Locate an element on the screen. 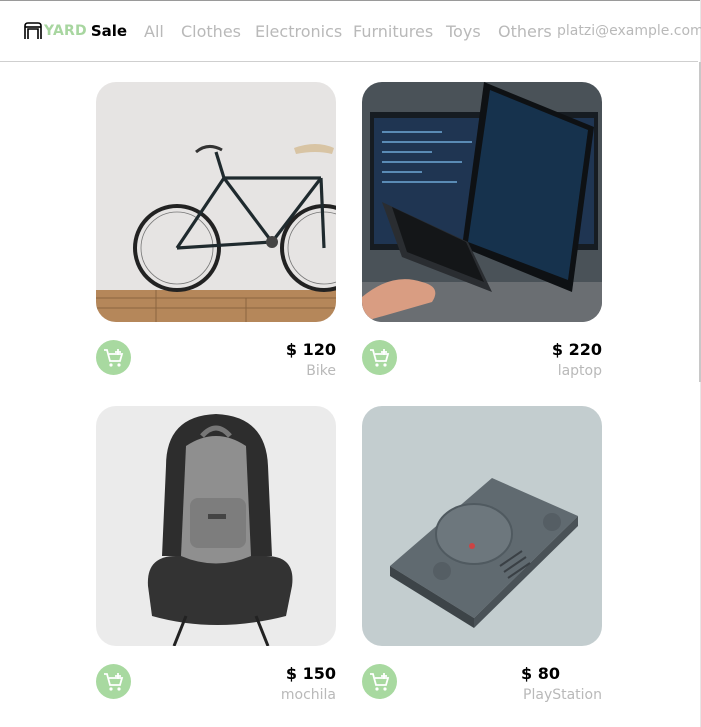  product-card: $ 150 mochila is located at coordinates (216, 554).